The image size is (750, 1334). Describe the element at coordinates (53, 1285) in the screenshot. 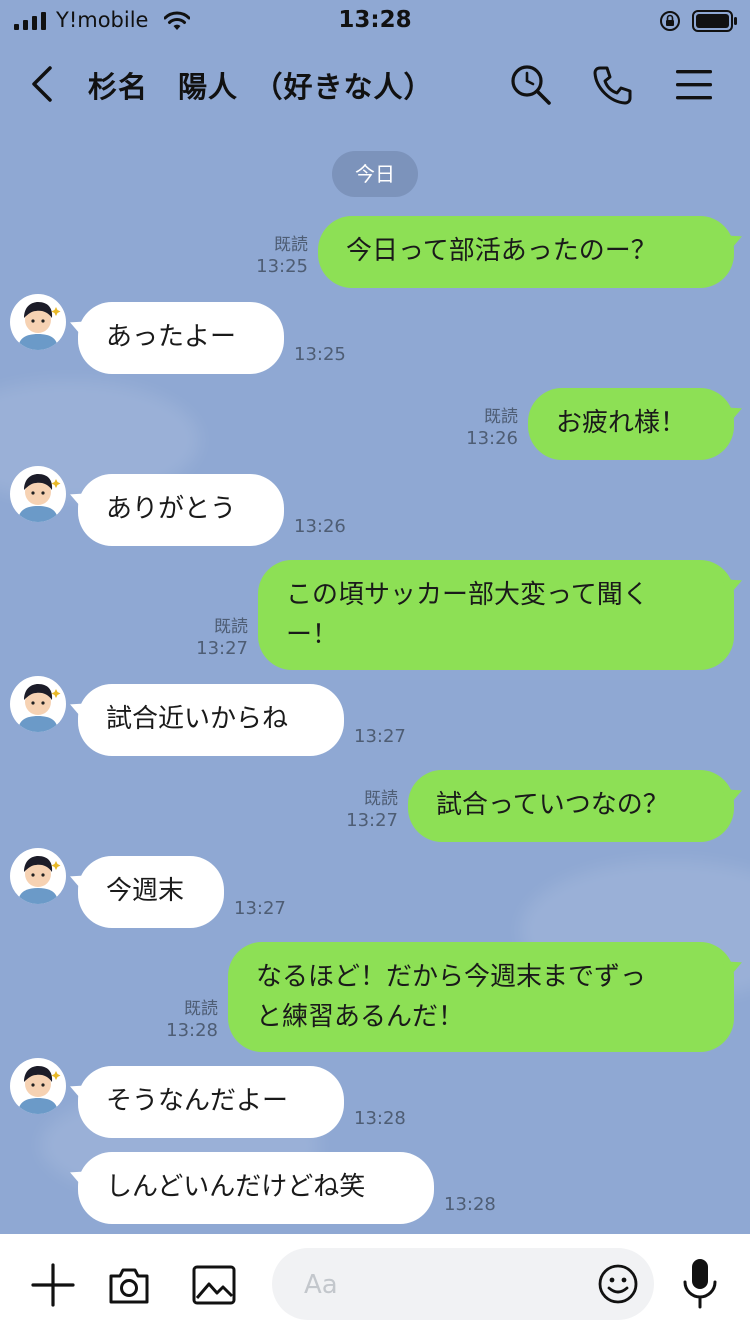

I see `plus-icon` at that location.